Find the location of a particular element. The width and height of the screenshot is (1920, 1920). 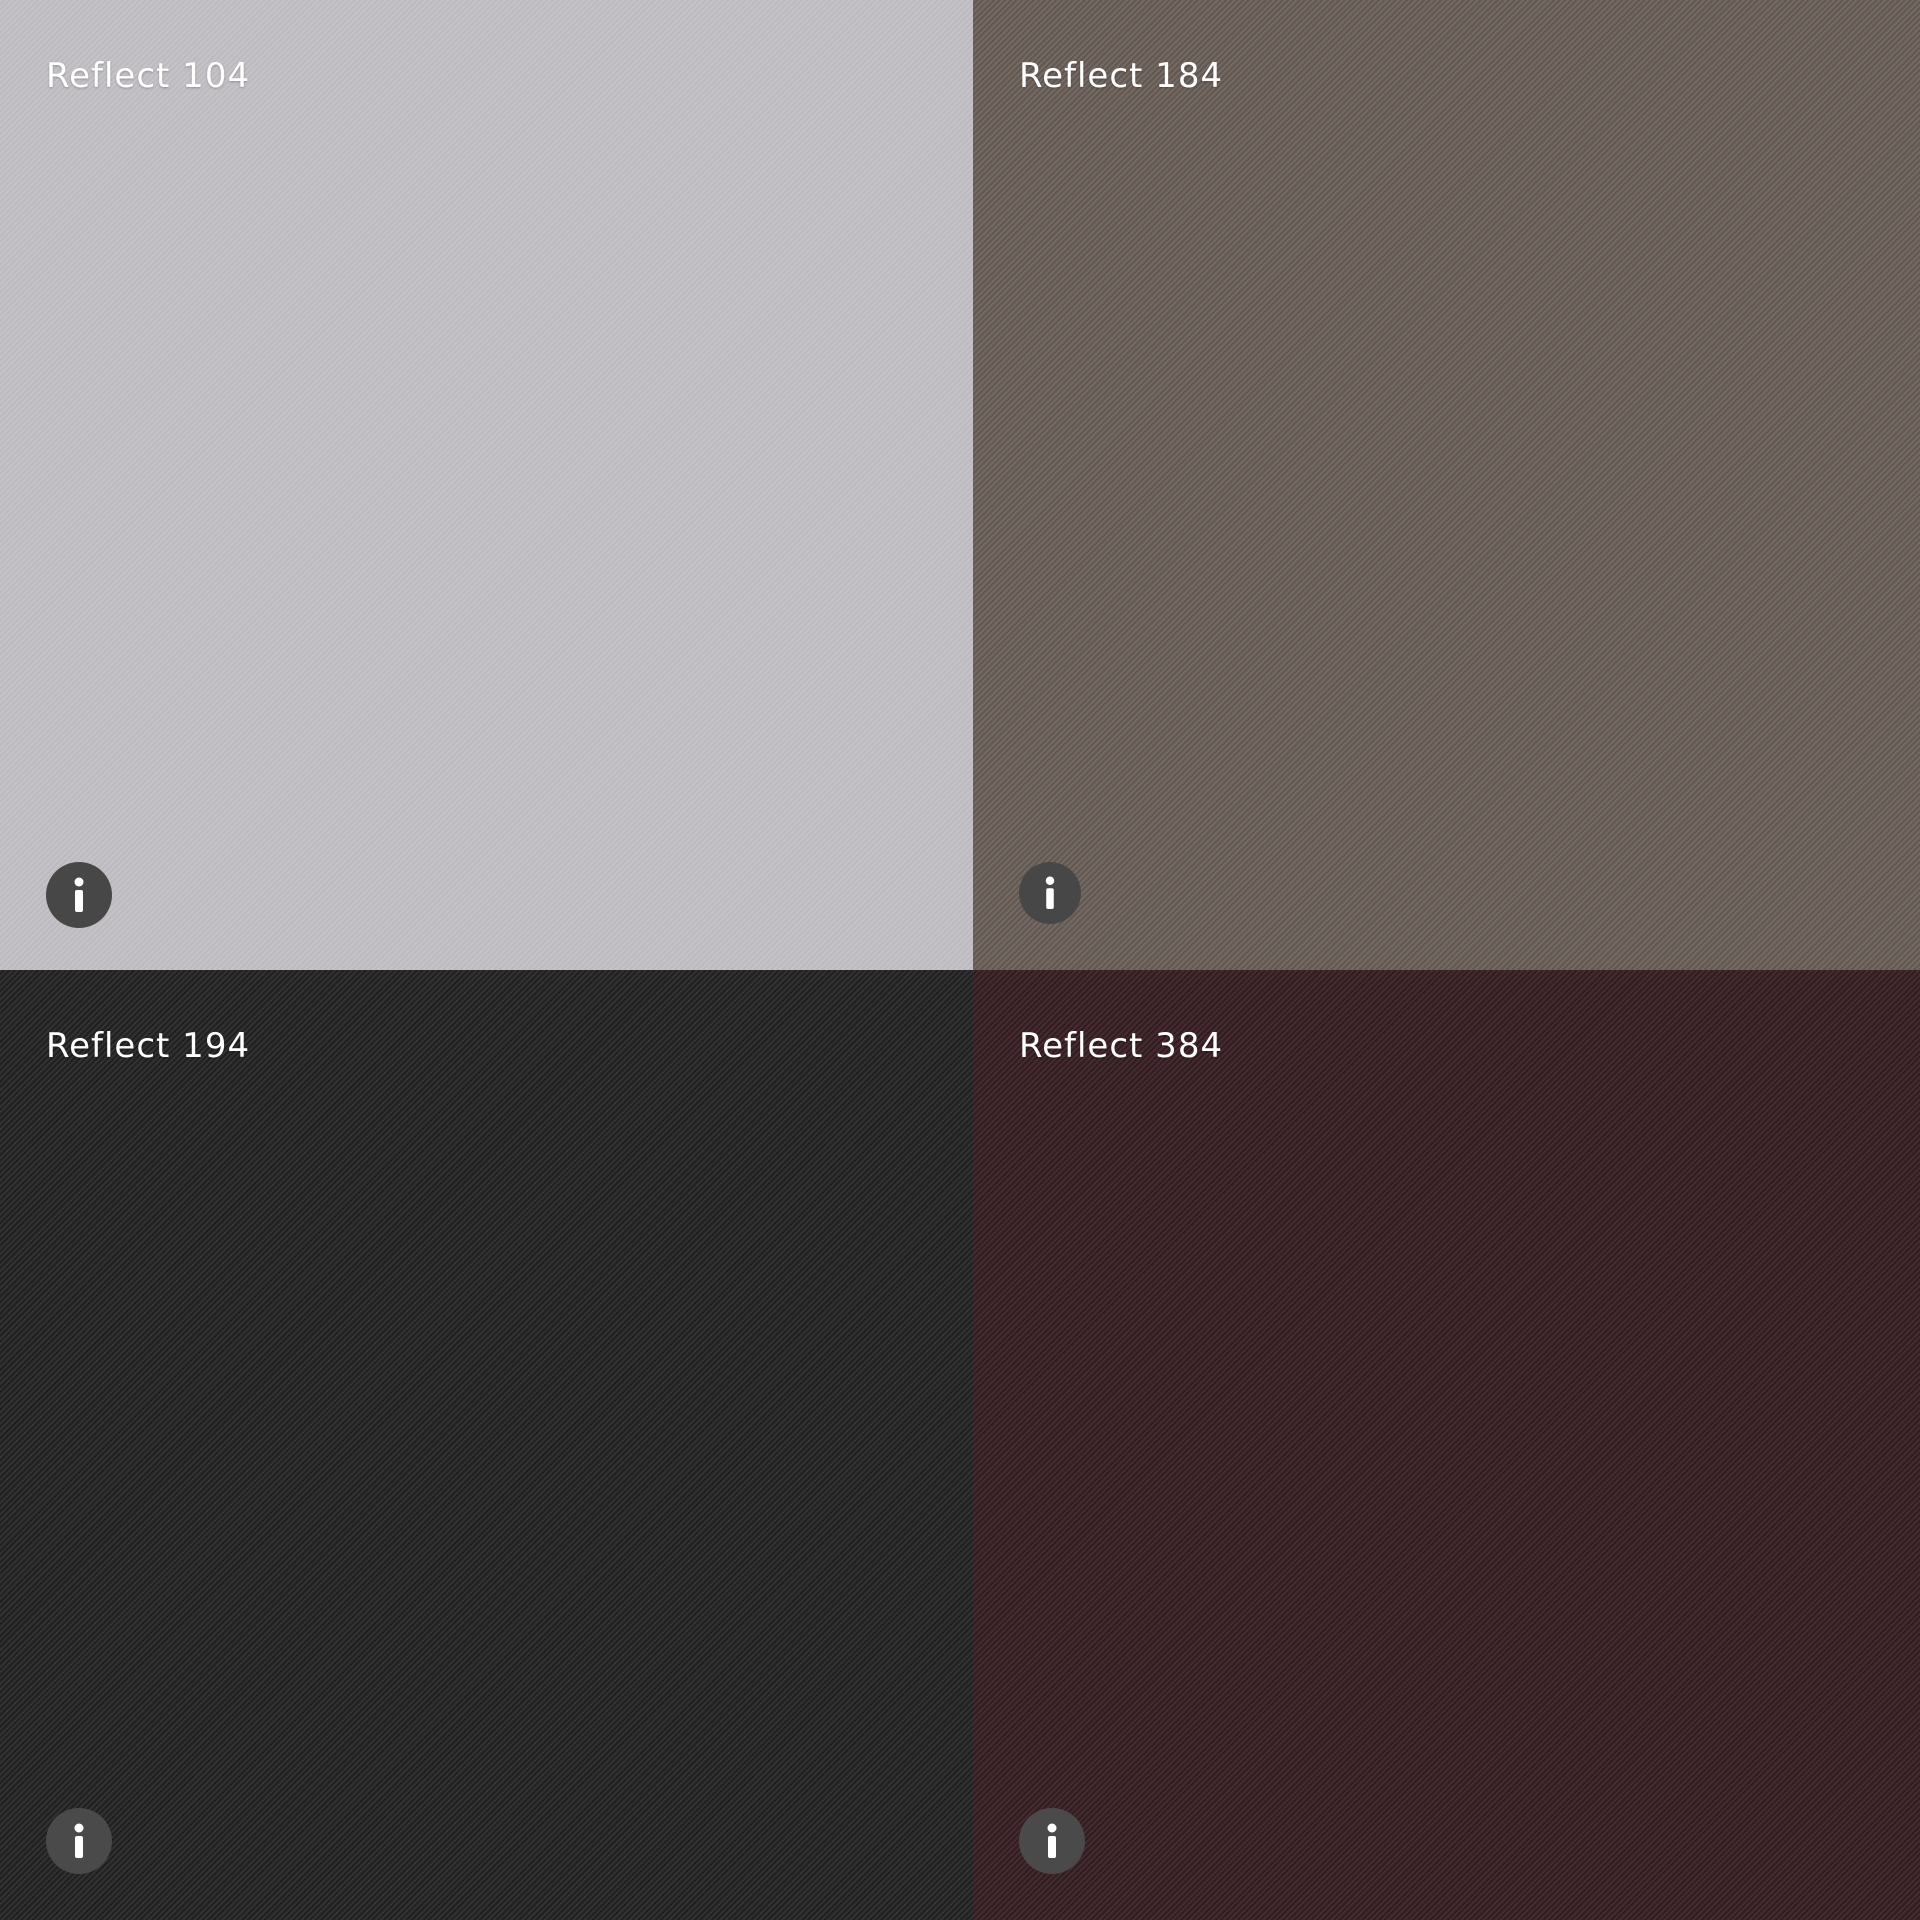

swatch-title: Reflect 384 is located at coordinates (1121, 1046).